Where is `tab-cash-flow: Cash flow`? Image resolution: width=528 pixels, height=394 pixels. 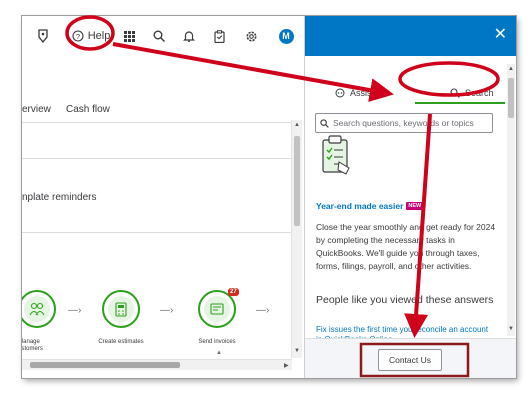 tab-cash-flow: Cash flow is located at coordinates (88, 109).